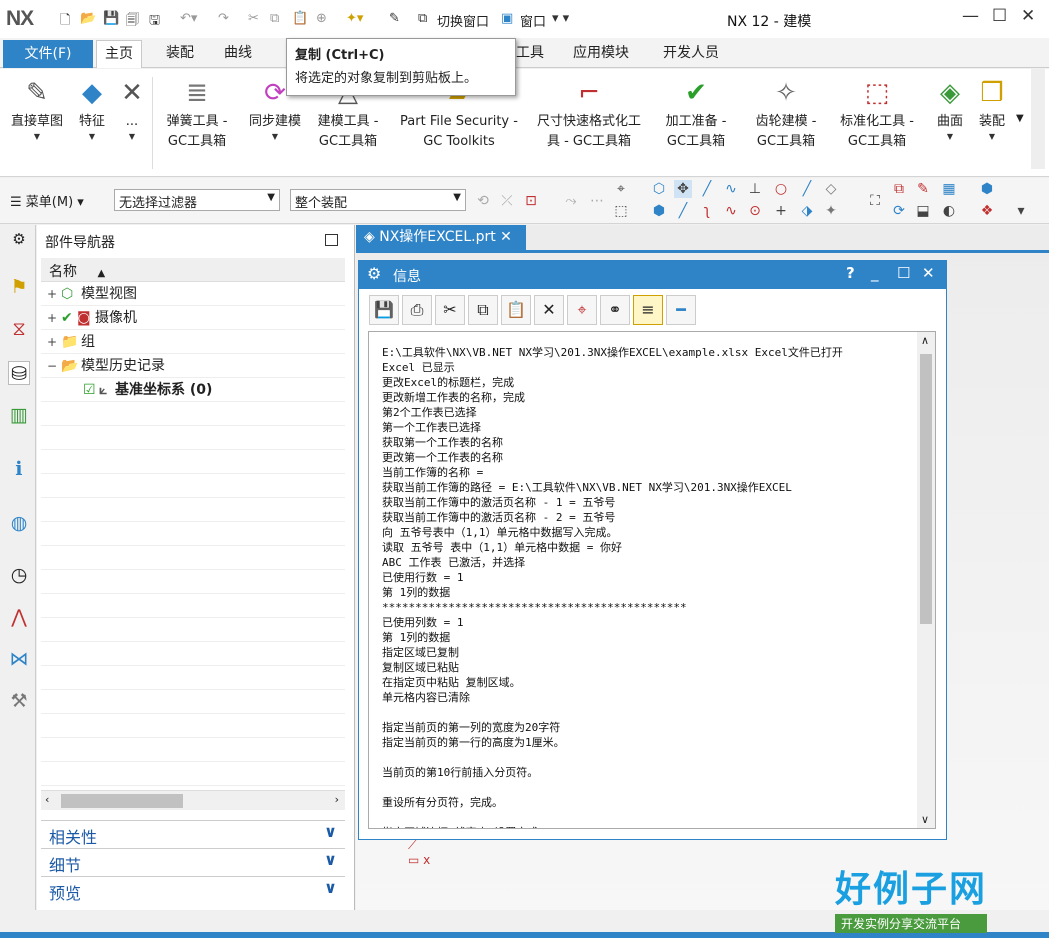 The height and width of the screenshot is (938, 1049). I want to click on intersection-icon: ⊥, so click(755, 189).